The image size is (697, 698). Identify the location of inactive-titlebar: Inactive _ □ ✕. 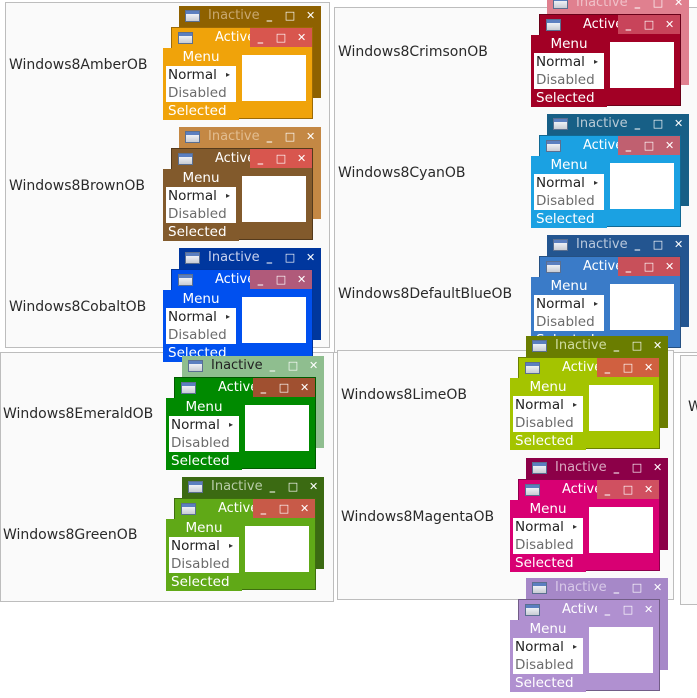
(618, 244).